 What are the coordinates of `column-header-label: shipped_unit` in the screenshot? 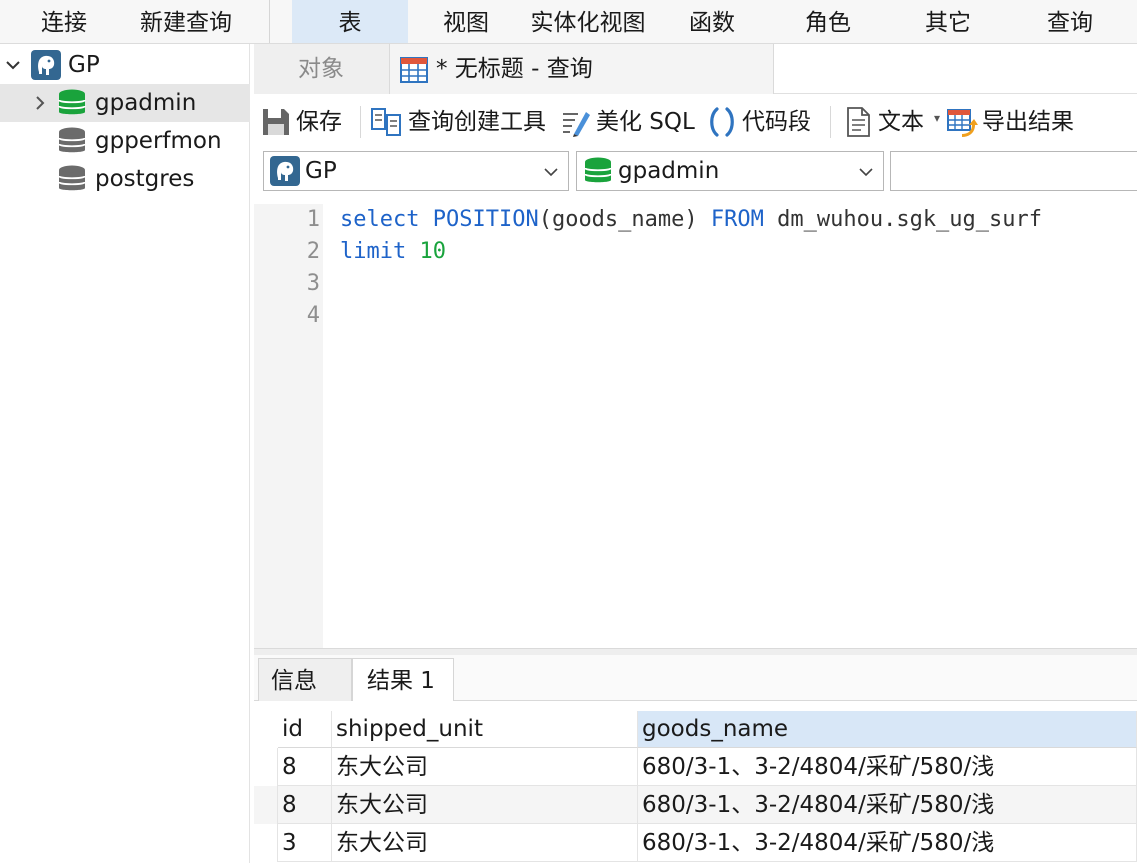 It's located at (409, 729).